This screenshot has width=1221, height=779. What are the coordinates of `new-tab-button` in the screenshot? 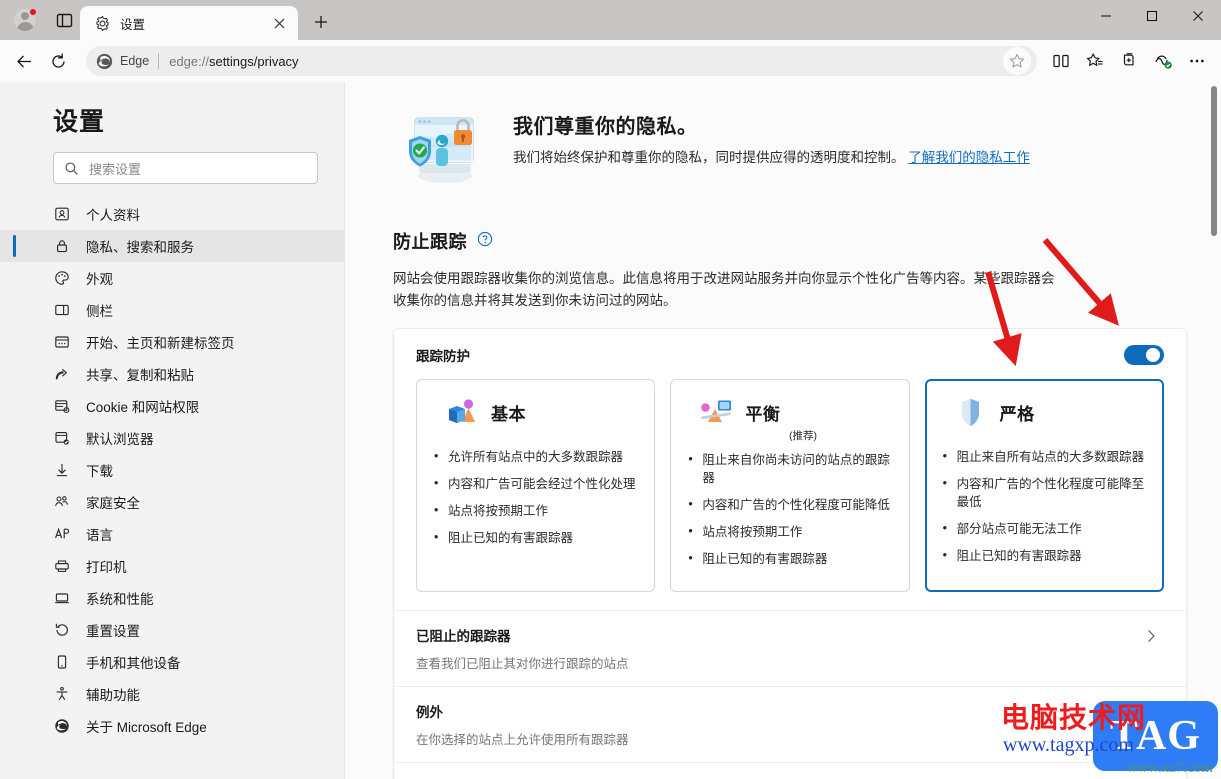 It's located at (321, 22).